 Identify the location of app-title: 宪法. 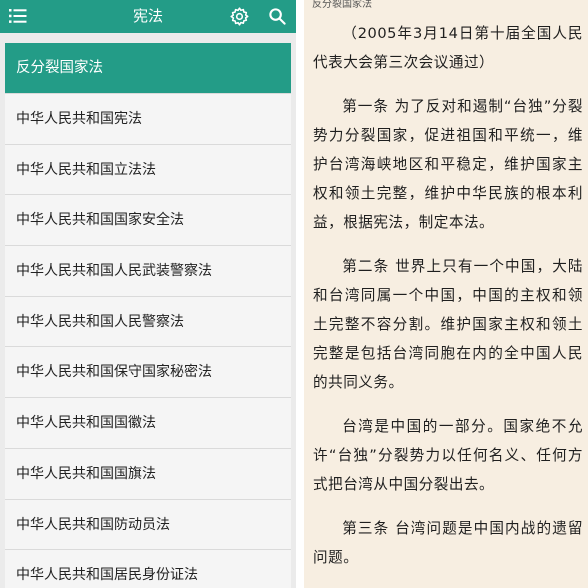
(147, 16).